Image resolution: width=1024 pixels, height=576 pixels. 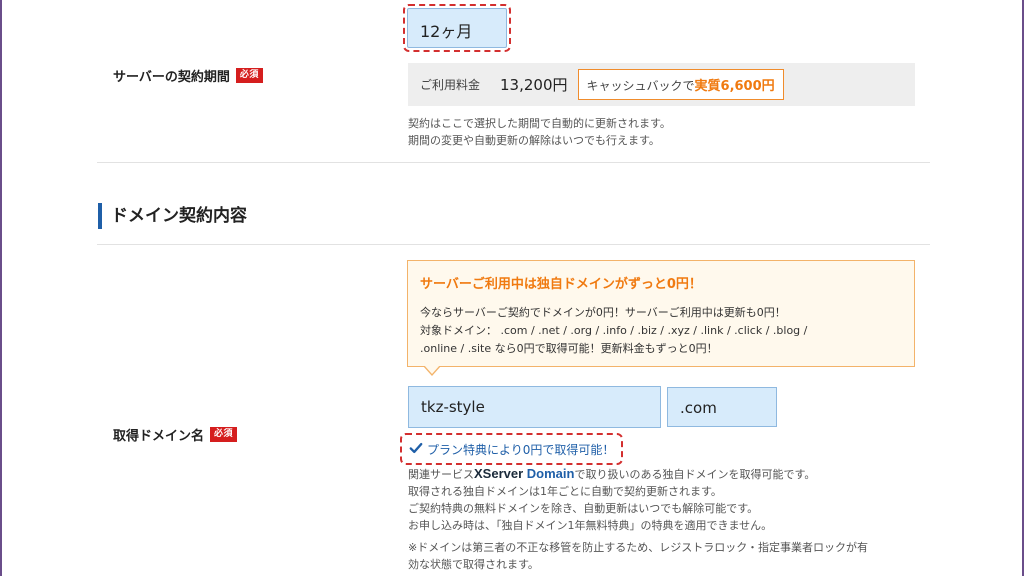 I want to click on cashback-prefix: キャッシュバックで, so click(x=640, y=86).